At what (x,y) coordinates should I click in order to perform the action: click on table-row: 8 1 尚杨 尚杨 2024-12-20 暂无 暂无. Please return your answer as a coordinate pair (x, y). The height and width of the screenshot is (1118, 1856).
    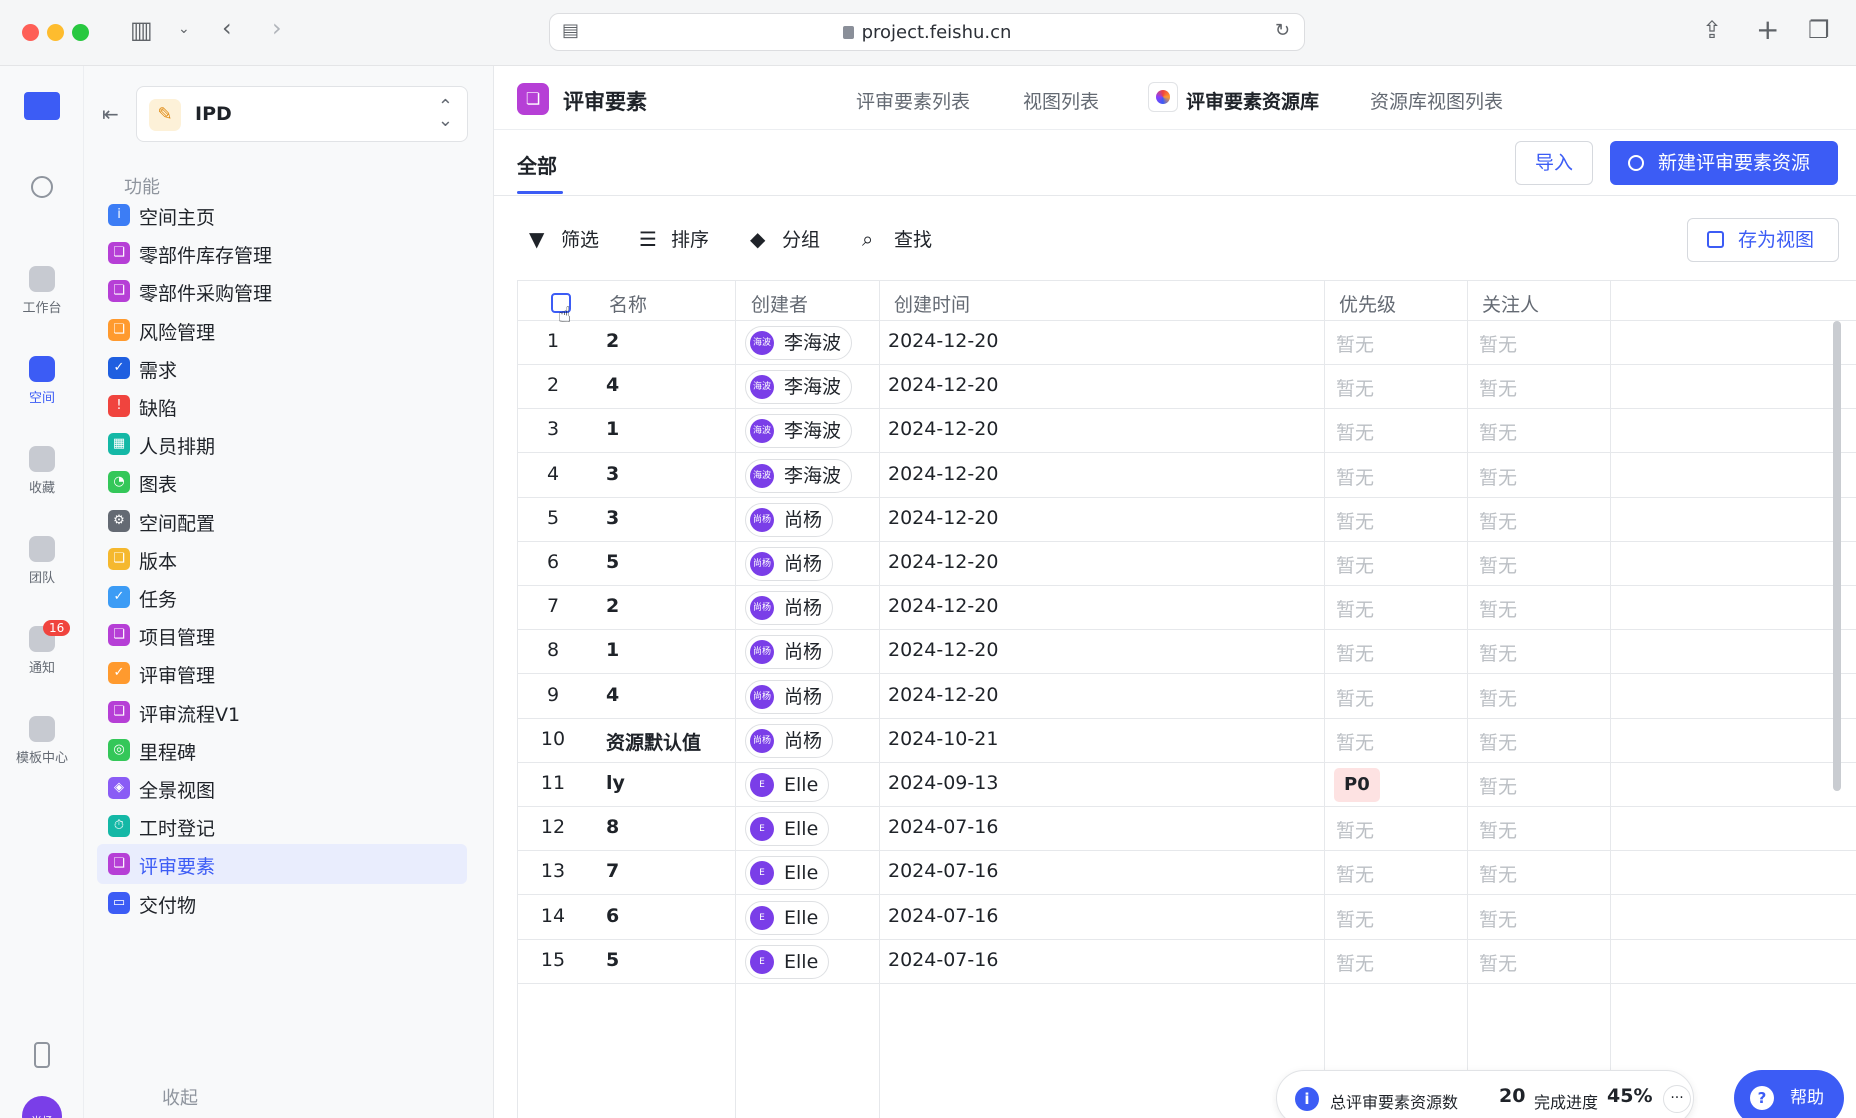
    Looking at the image, I should click on (1187, 652).